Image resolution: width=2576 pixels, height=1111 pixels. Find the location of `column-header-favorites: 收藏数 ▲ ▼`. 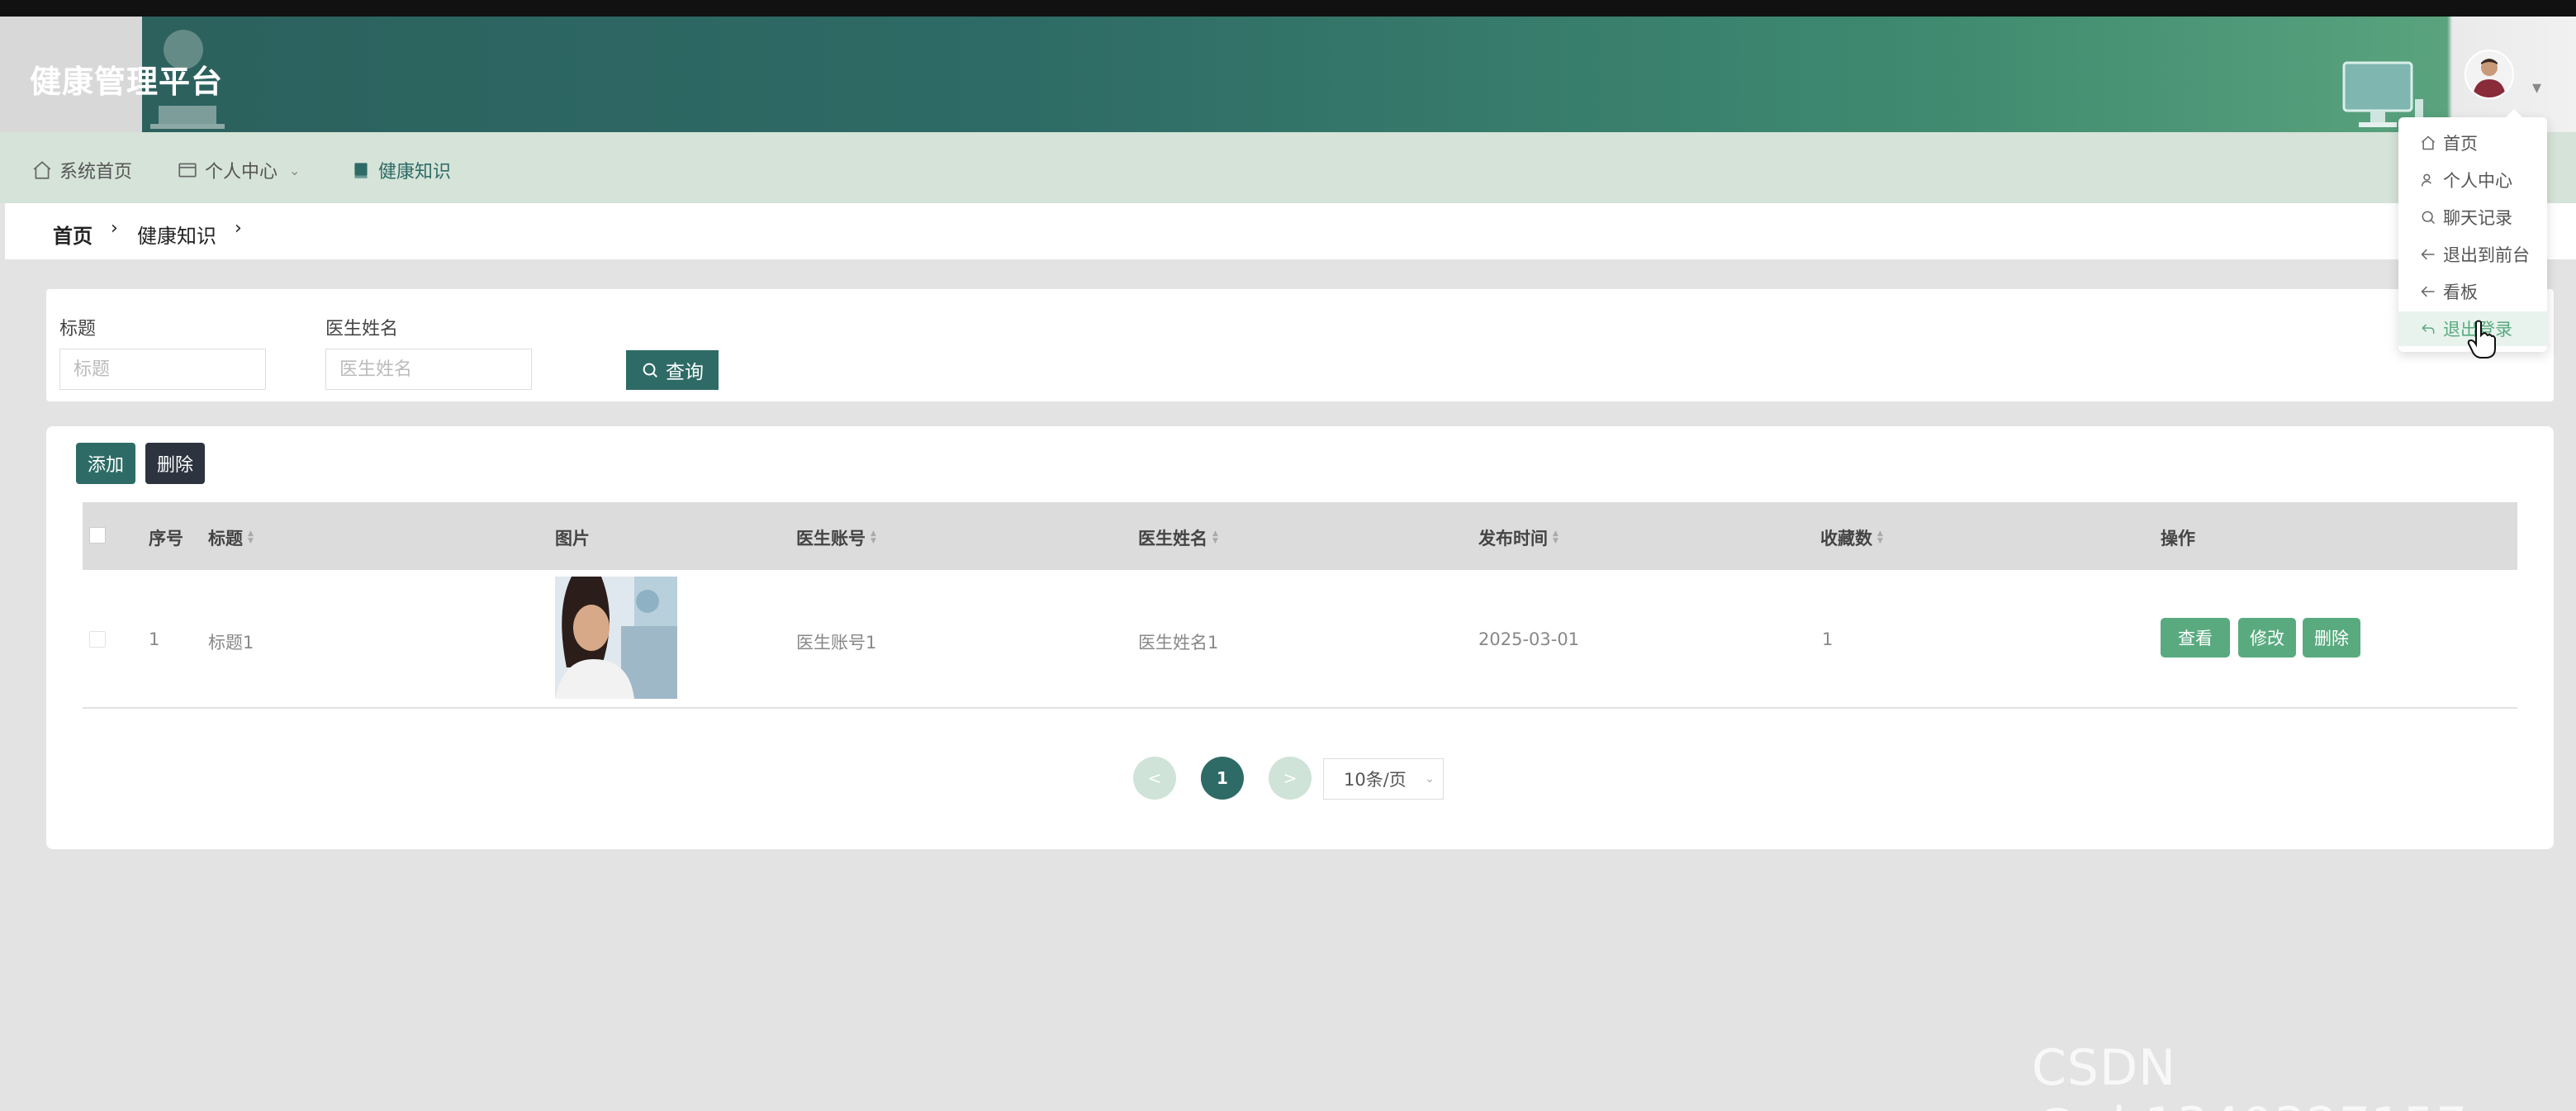

column-header-favorites: 收藏数 ▲ ▼ is located at coordinates (1851, 537).